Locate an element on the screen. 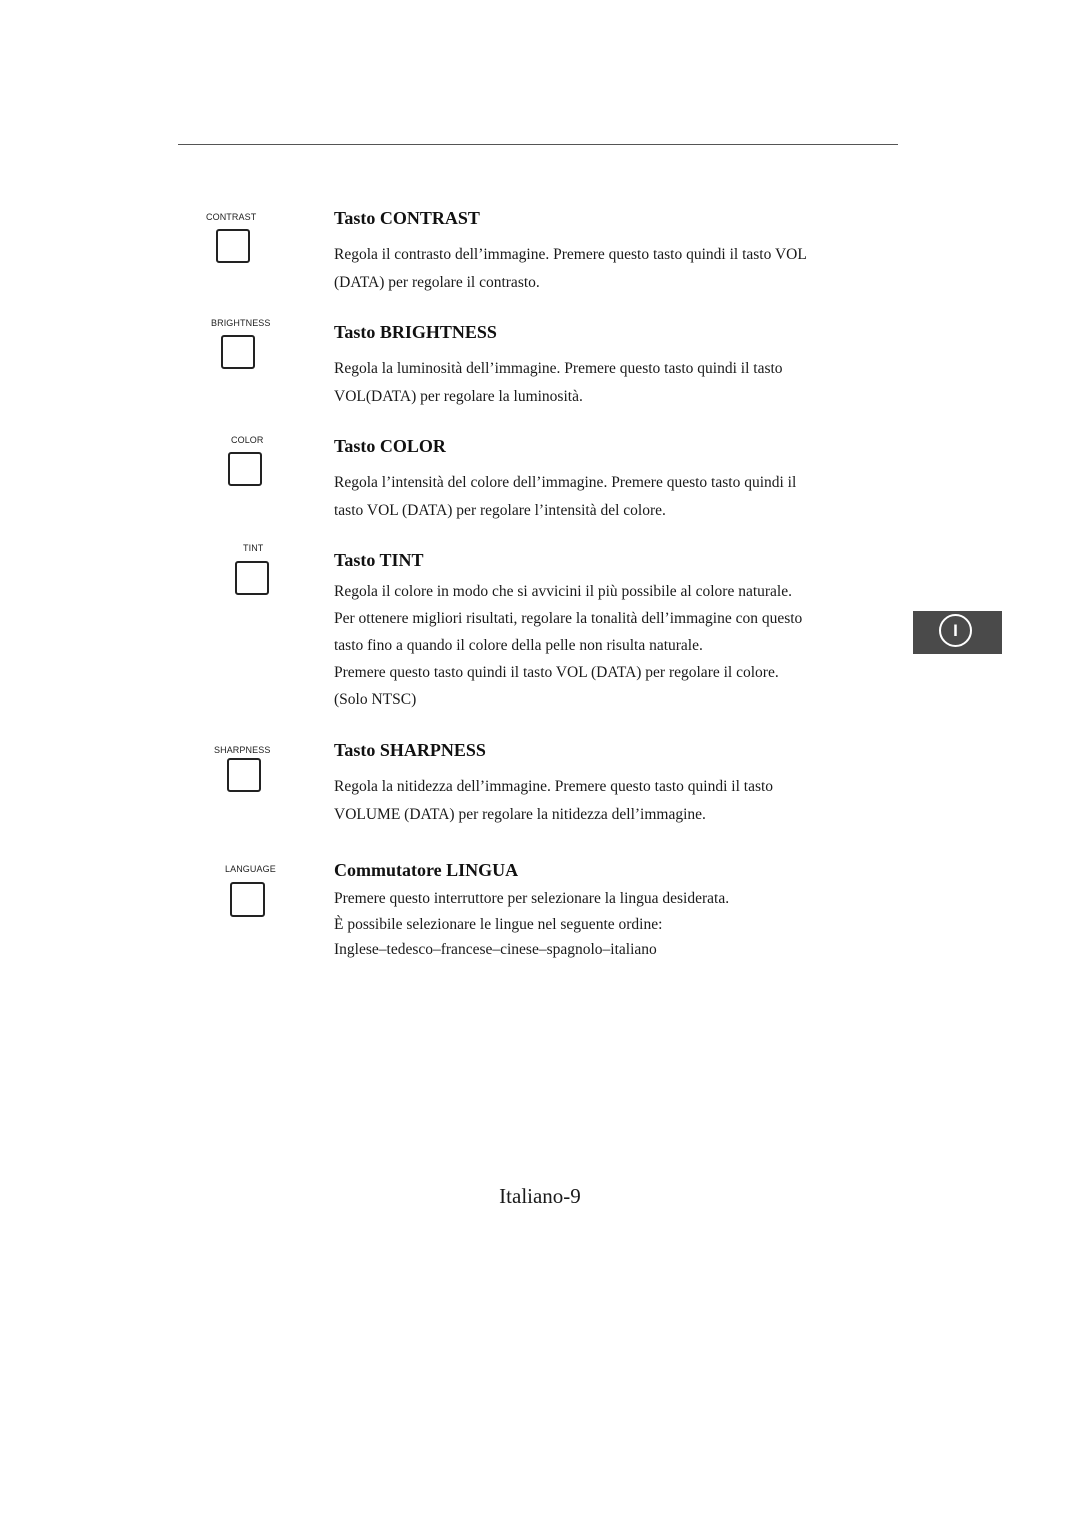 This screenshot has width=1080, height=1528. header-rule is located at coordinates (538, 144).